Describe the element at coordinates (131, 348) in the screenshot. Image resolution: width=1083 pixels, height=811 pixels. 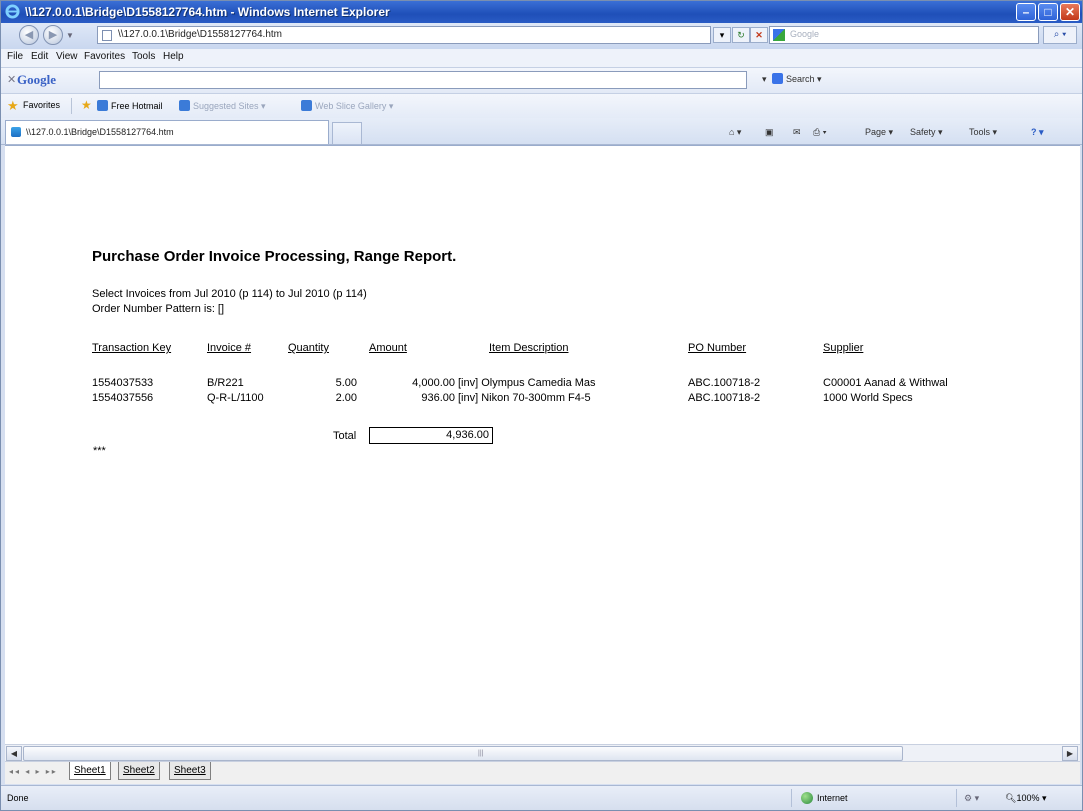
I see `header-transaction-key: Transaction Key` at that location.